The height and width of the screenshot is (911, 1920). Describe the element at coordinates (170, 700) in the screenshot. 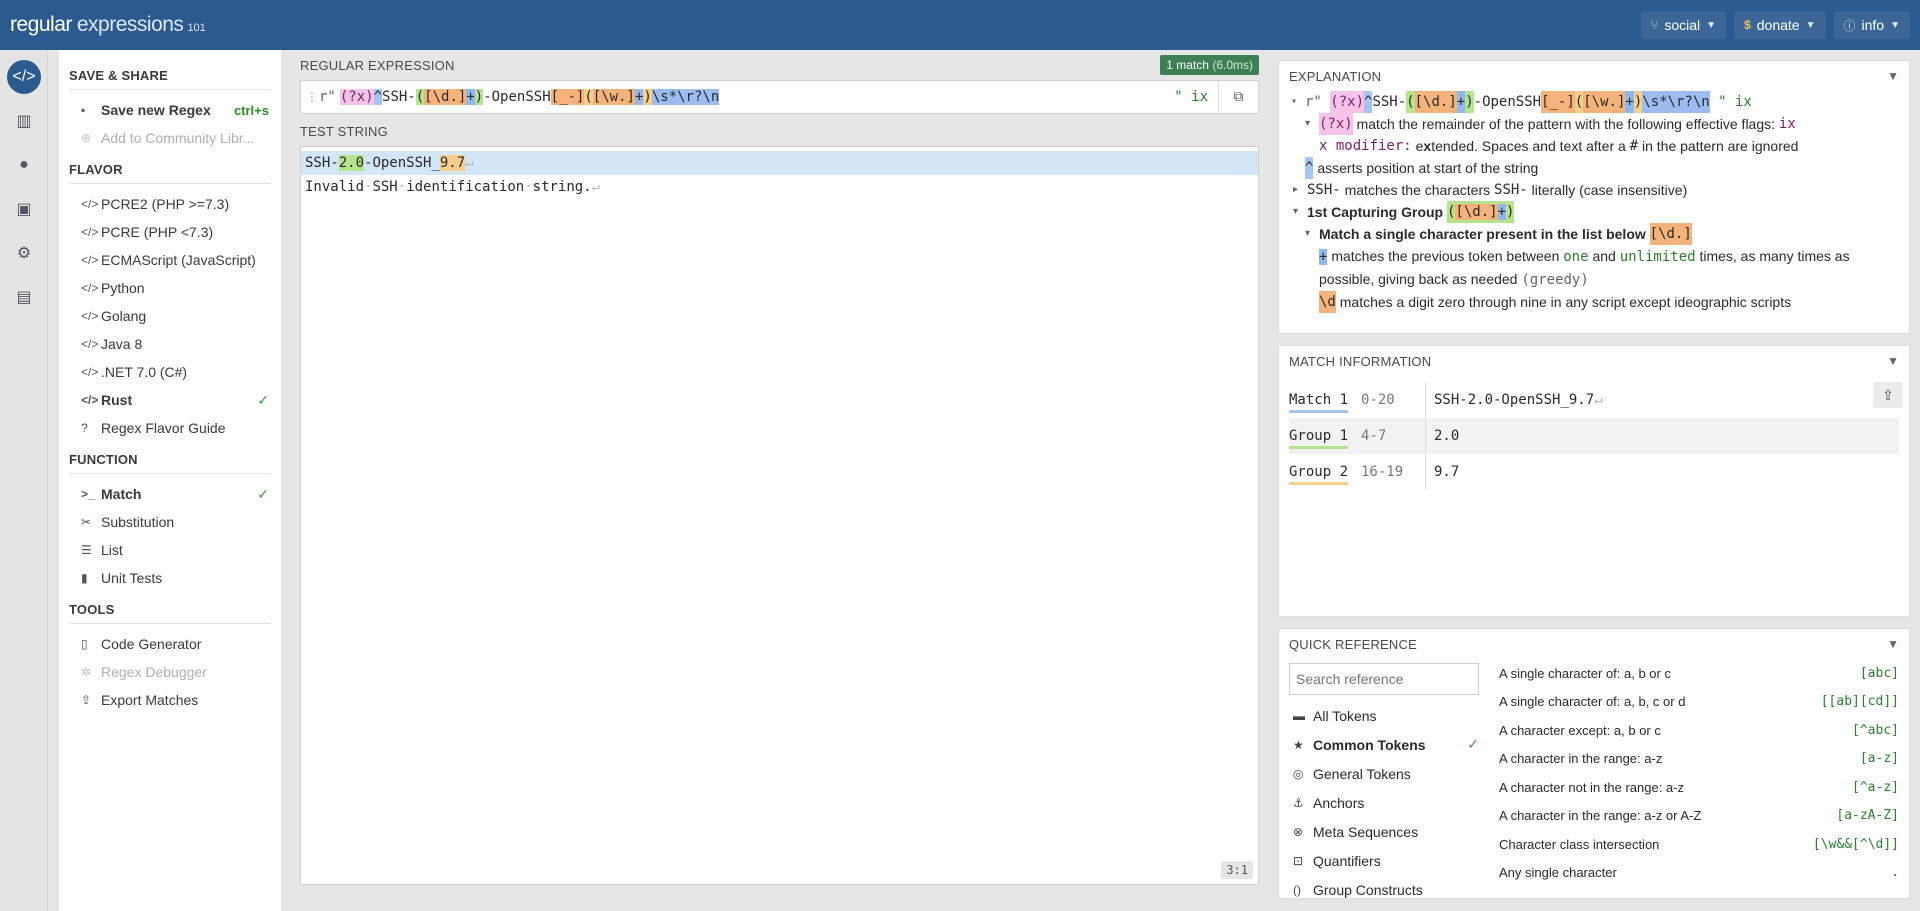

I see `tool-export-matches: ⇪ Export Matches` at that location.